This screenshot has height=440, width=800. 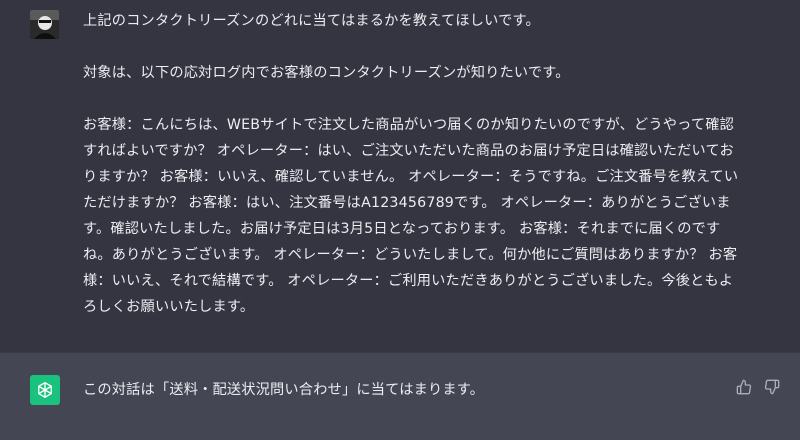 What do you see at coordinates (772, 387) in the screenshot?
I see `thumbs-down-icon` at bounding box center [772, 387].